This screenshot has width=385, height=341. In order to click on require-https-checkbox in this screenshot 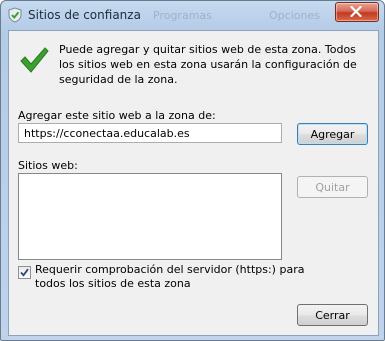, I will do `click(24, 272)`.